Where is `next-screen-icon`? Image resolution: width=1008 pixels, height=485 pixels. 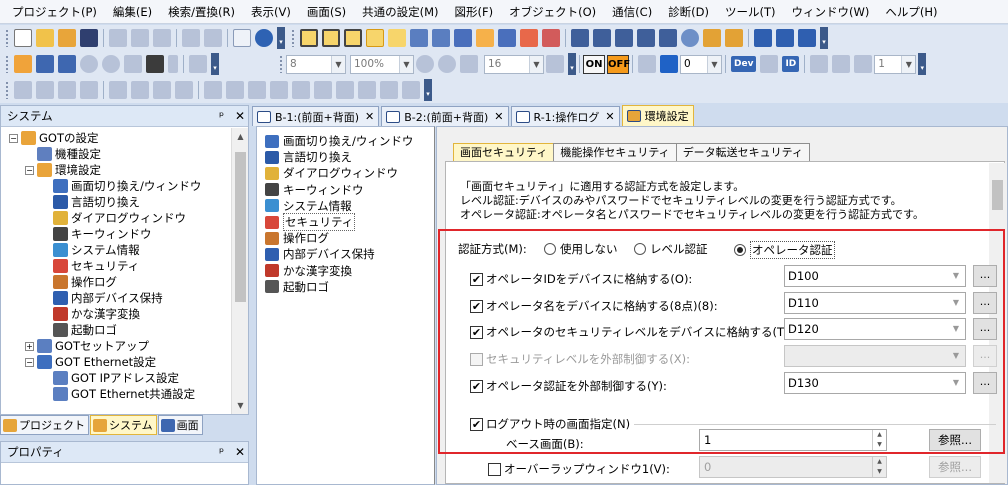 next-screen-icon is located at coordinates (111, 64).